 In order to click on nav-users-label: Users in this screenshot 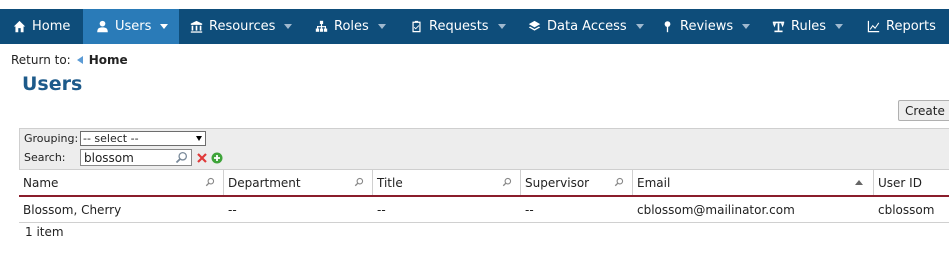, I will do `click(133, 26)`.